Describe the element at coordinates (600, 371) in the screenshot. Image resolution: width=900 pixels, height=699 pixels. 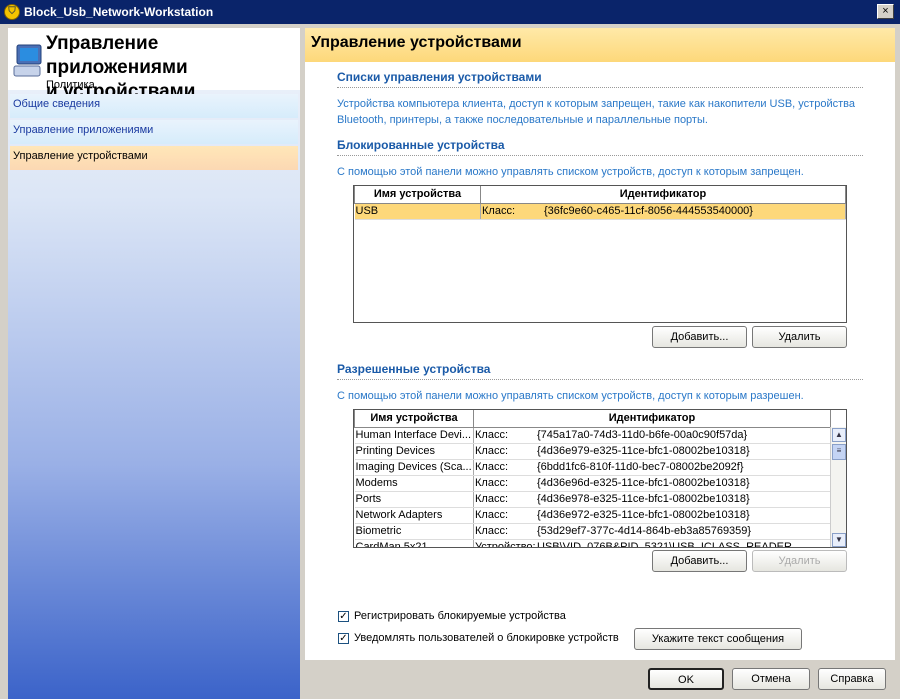
I see `section-title-allowed: Разрешенные устройства` at that location.